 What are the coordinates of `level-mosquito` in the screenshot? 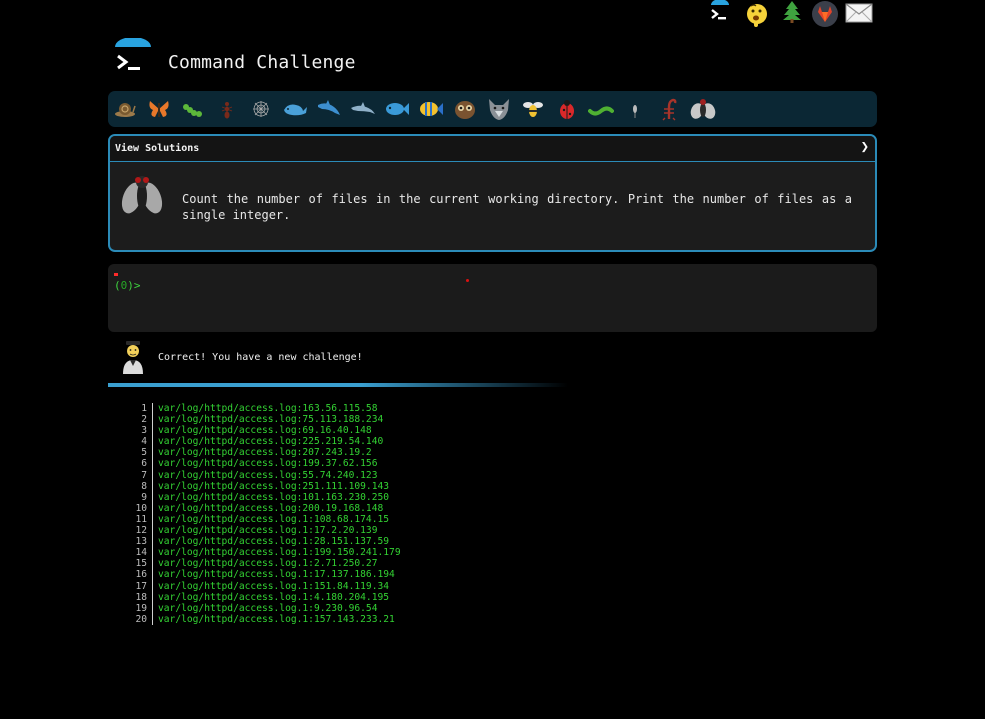 It's located at (635, 109).